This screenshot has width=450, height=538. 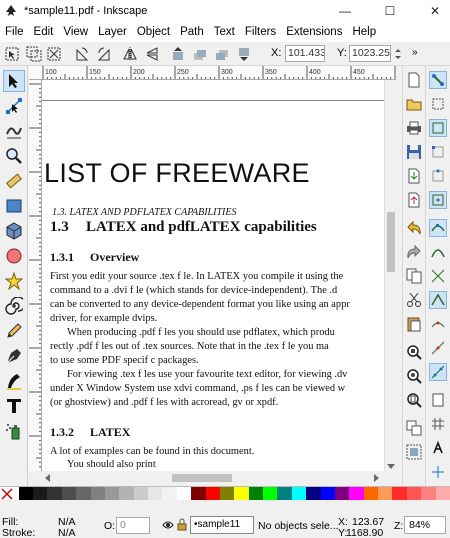 I want to click on menu-file: File, so click(x=14, y=32).